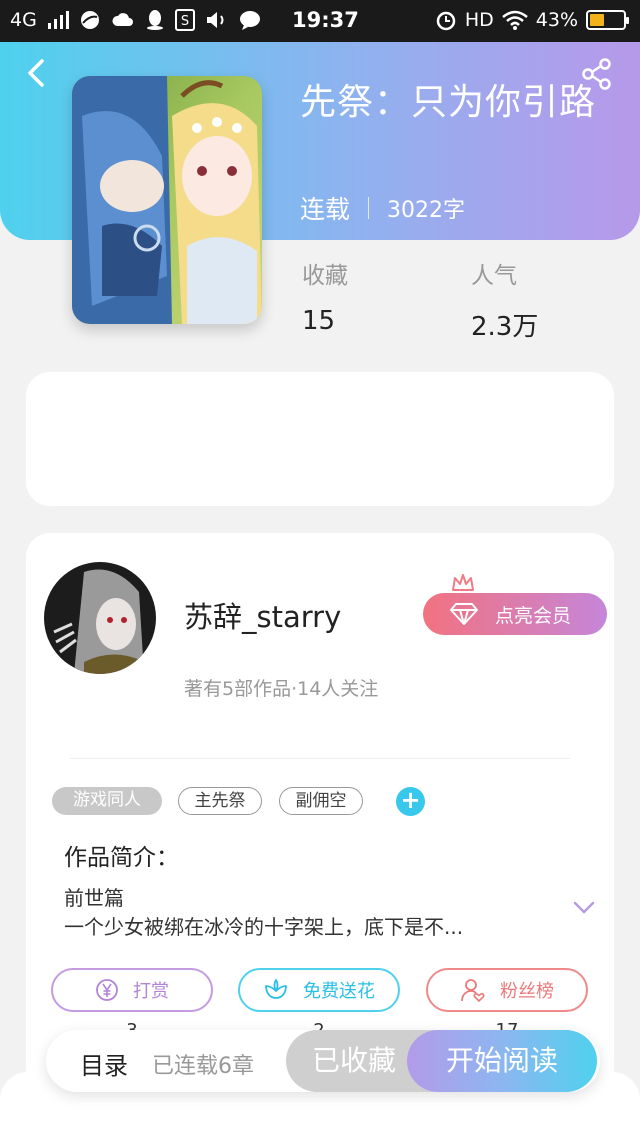 This screenshot has width=640, height=1138. I want to click on fans-ranking-button: 粉丝榜, so click(507, 990).